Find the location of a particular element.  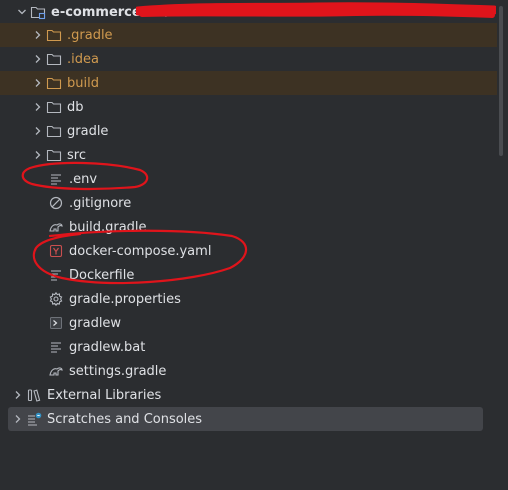

tree-item-label: db is located at coordinates (75, 107).